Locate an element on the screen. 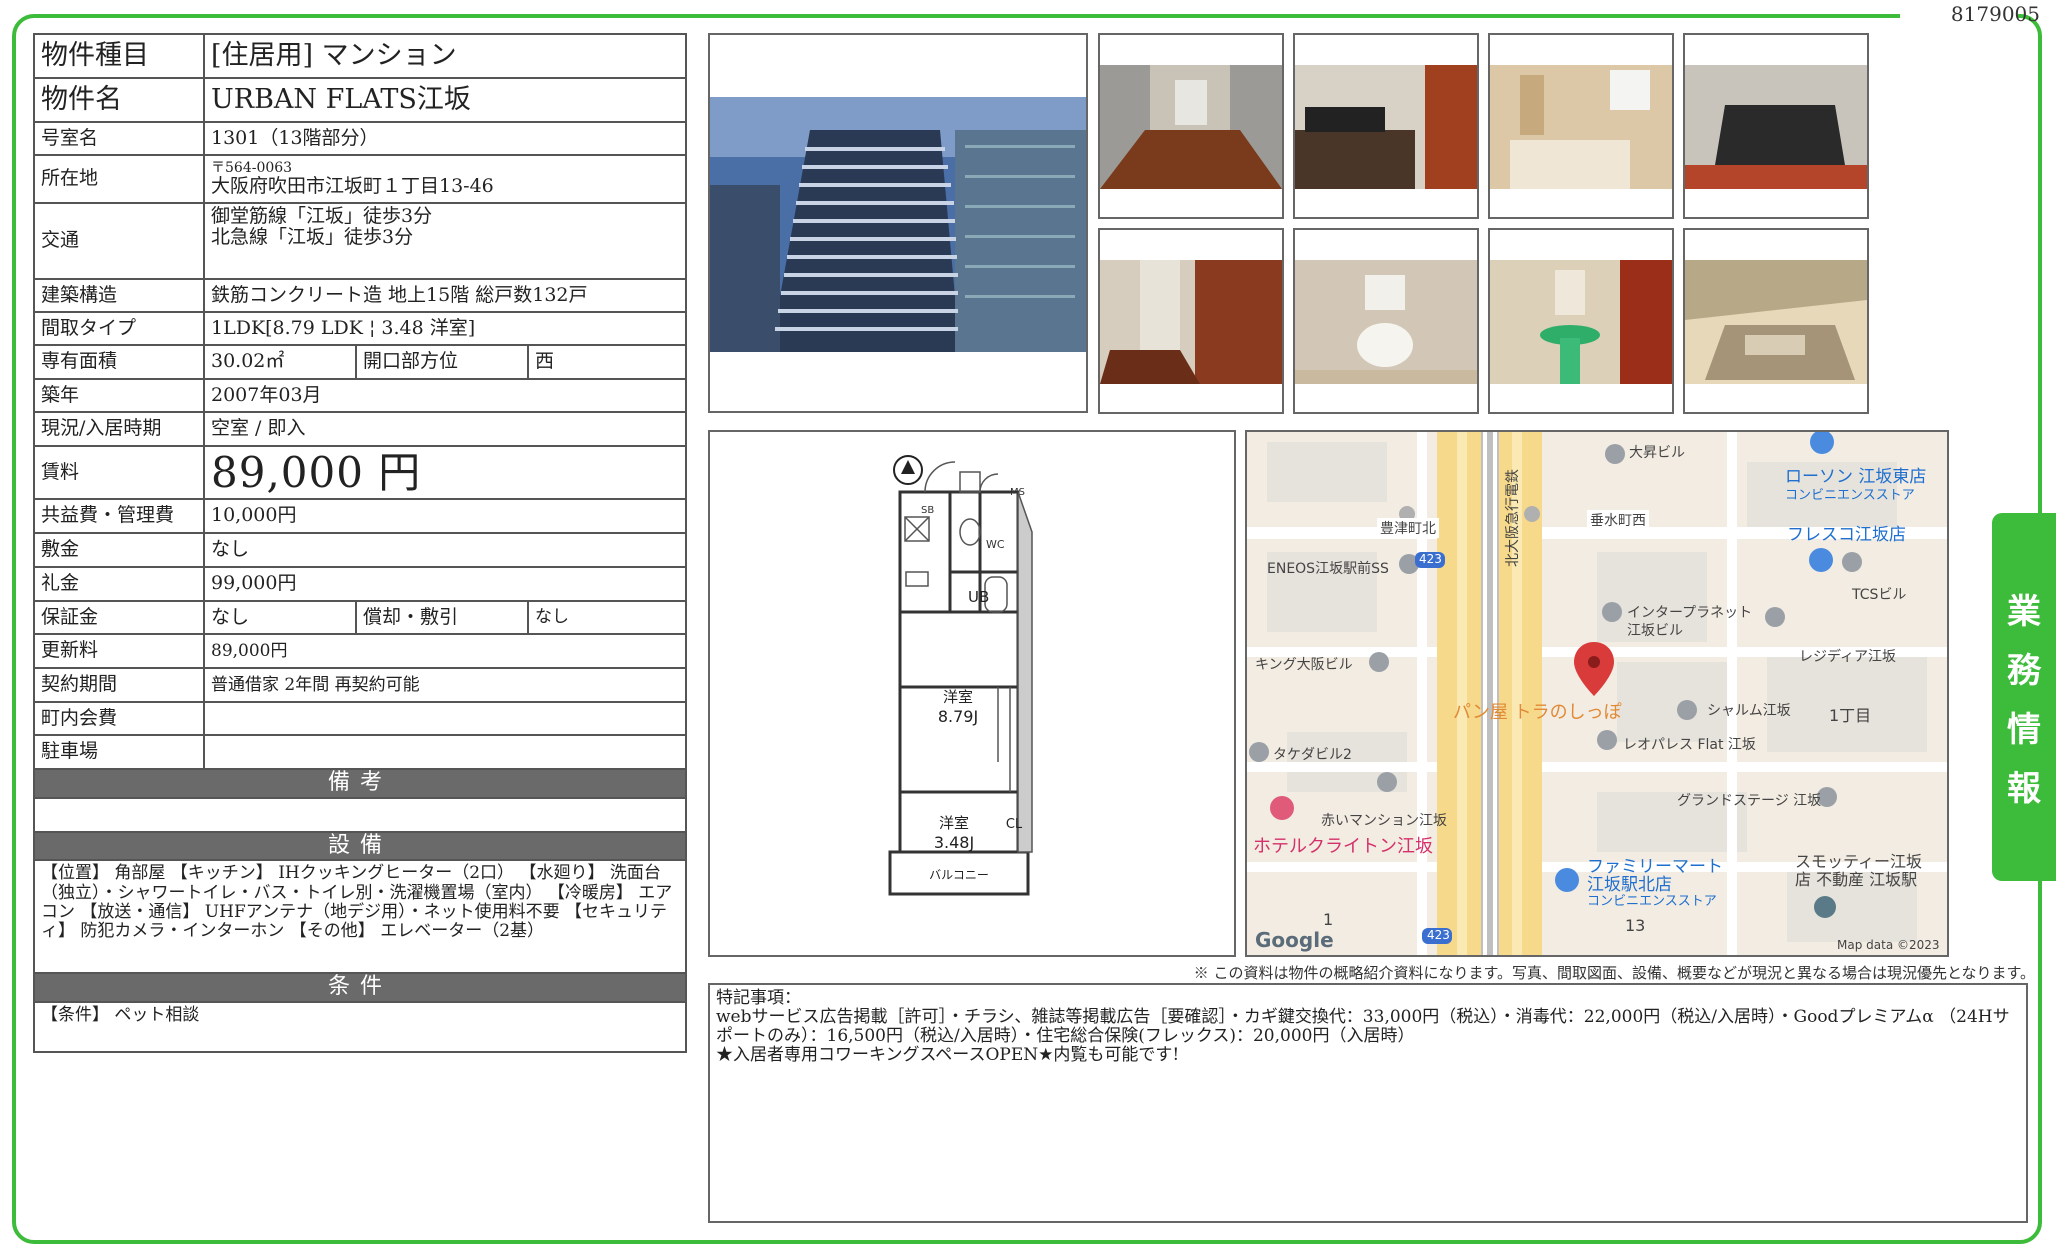 The height and width of the screenshot is (1244, 2056). rent-value: 89,000 円 is located at coordinates (445, 472).